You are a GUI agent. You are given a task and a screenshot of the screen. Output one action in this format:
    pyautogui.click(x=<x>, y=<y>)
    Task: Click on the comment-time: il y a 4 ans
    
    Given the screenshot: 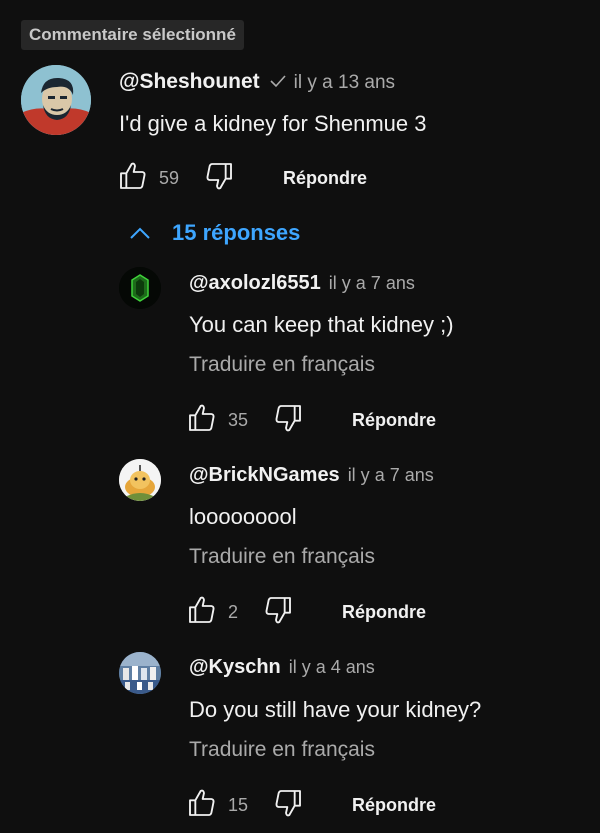 What is the action you would take?
    pyautogui.click(x=332, y=667)
    